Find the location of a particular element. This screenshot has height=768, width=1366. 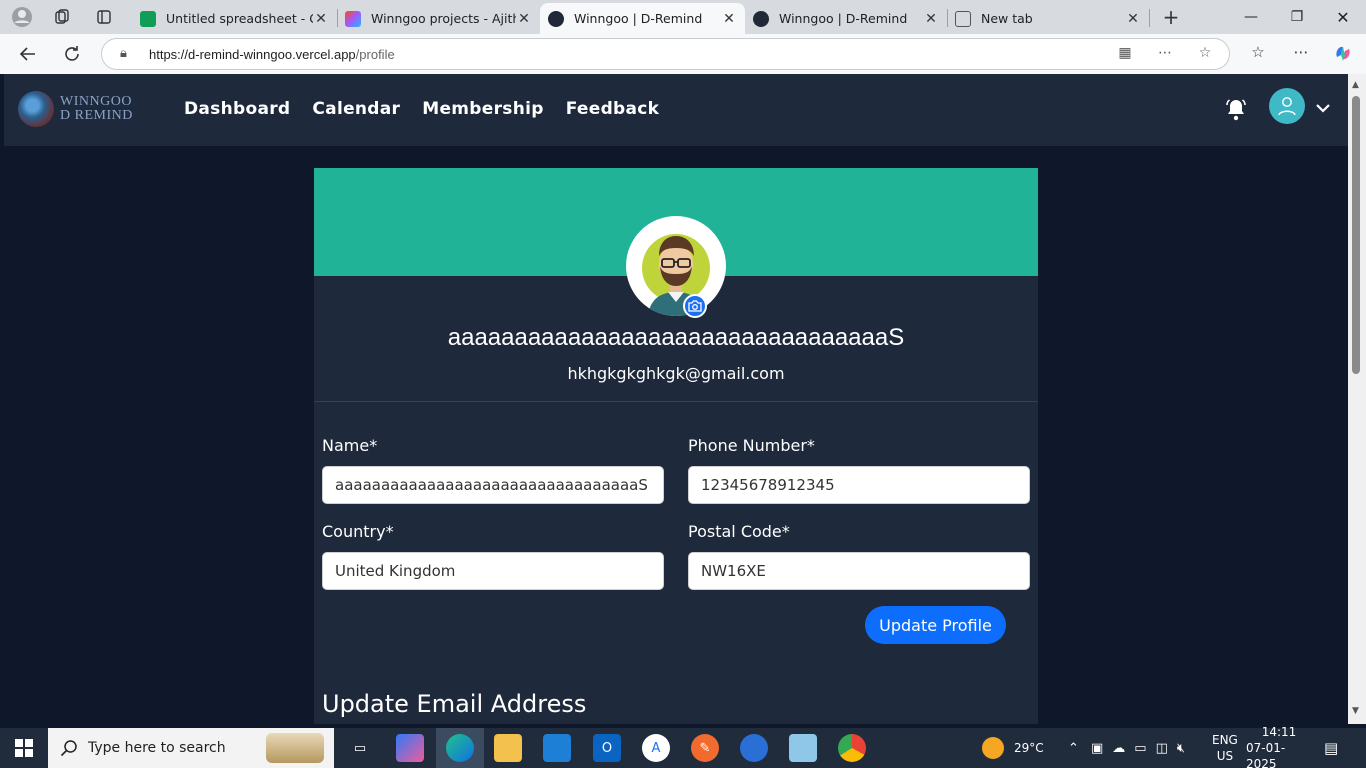

outlook-icon: O is located at coordinates (607, 748).